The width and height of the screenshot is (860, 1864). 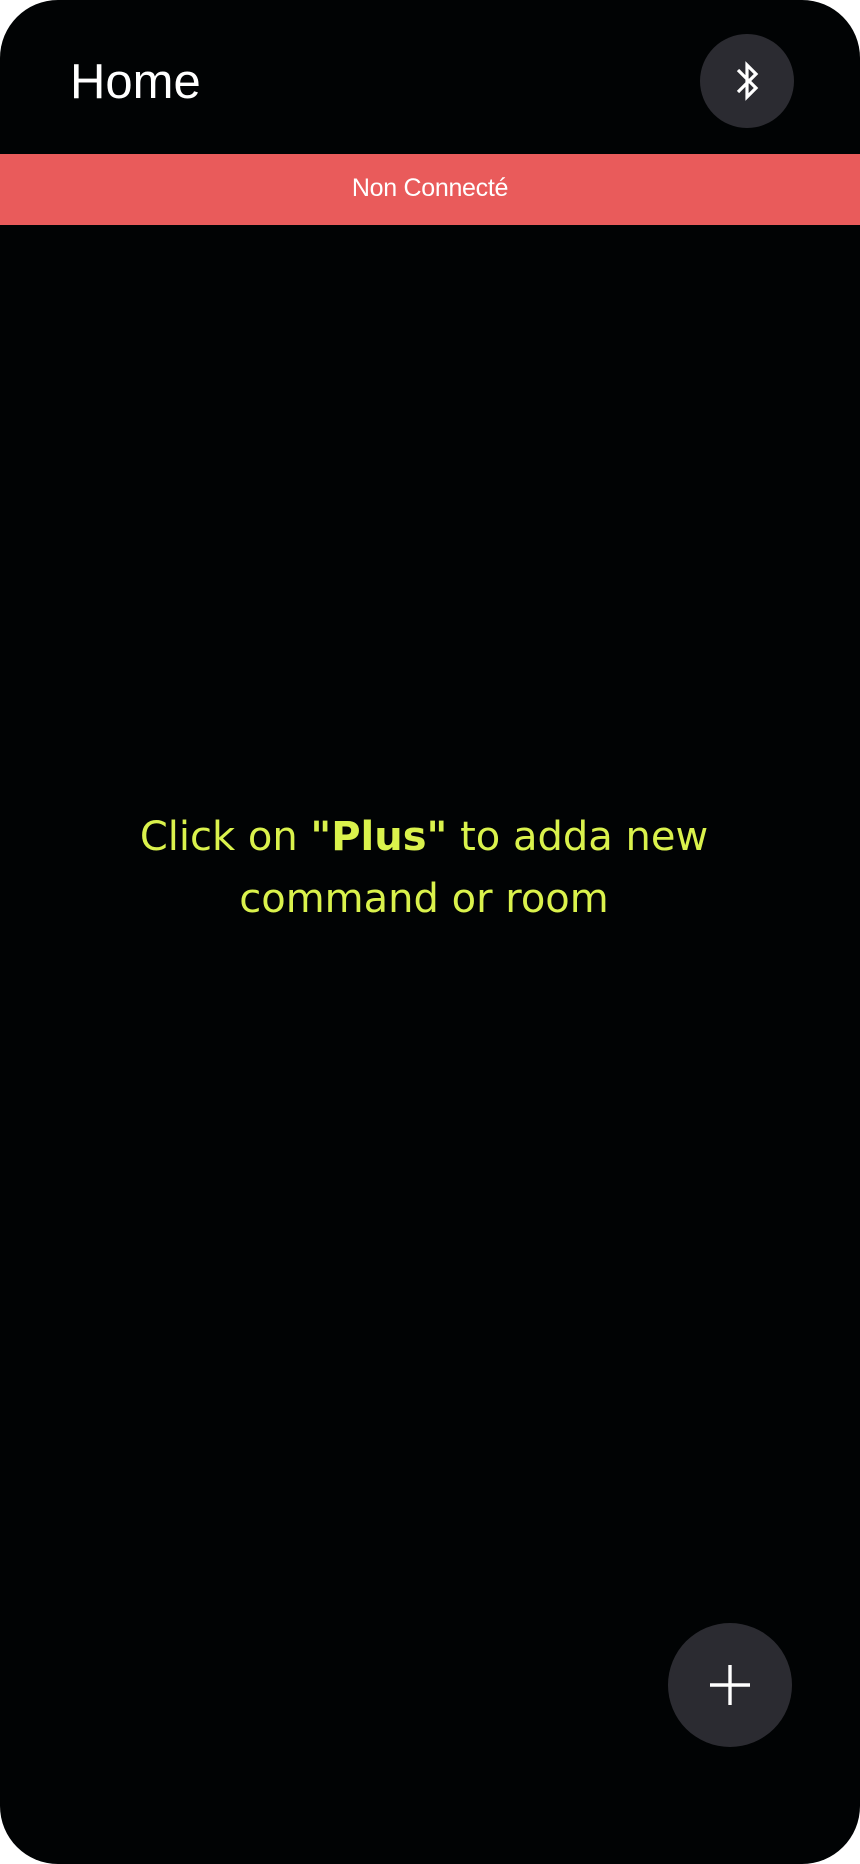 What do you see at coordinates (430, 77) in the screenshot?
I see `app-header: Home` at bounding box center [430, 77].